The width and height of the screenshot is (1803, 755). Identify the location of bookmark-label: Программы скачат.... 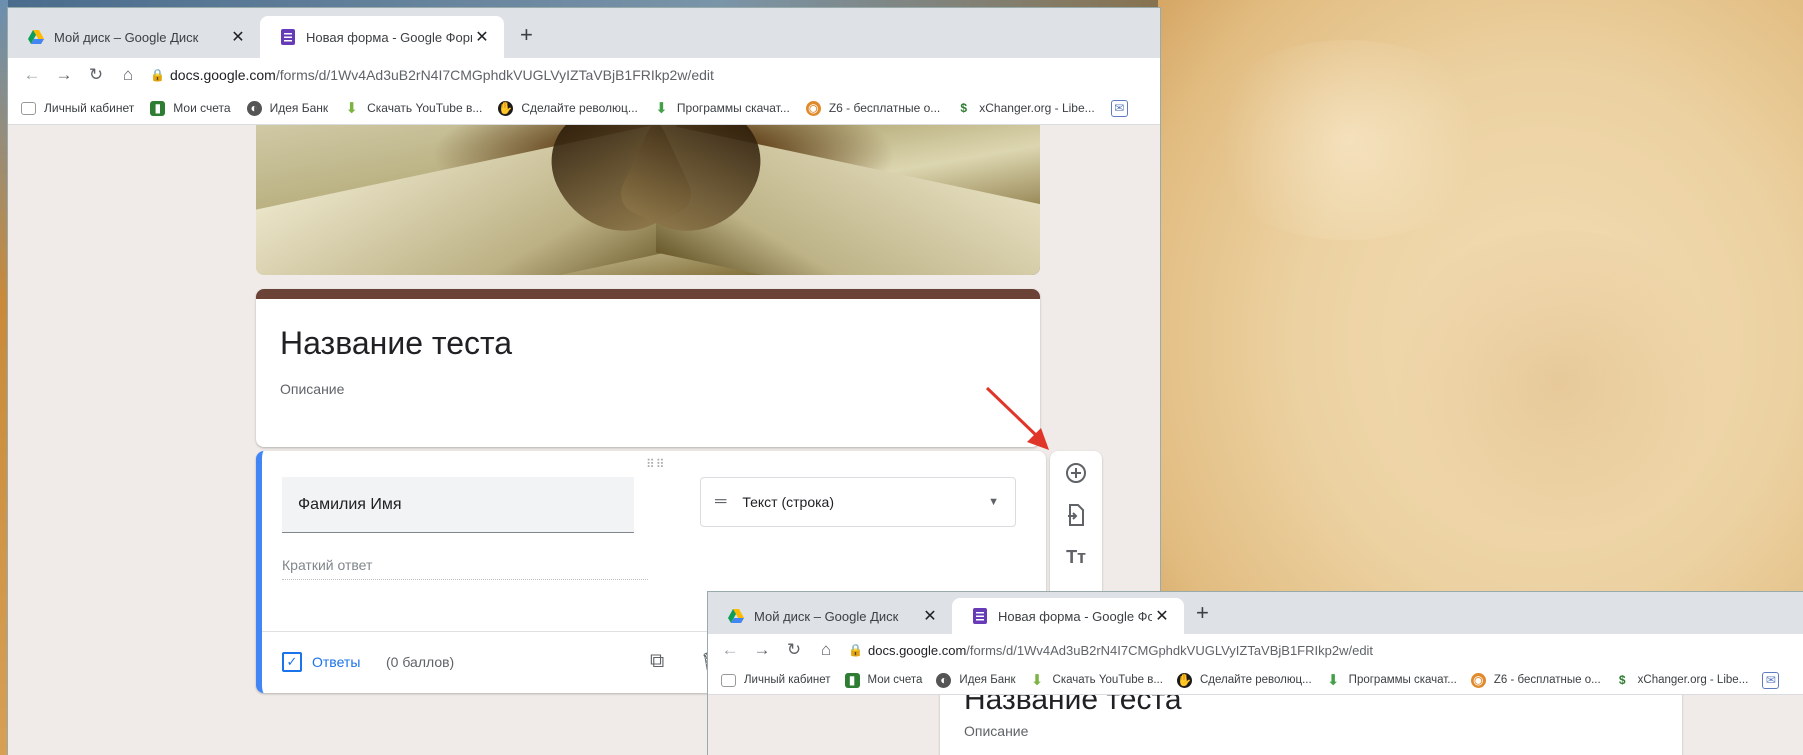
(733, 108).